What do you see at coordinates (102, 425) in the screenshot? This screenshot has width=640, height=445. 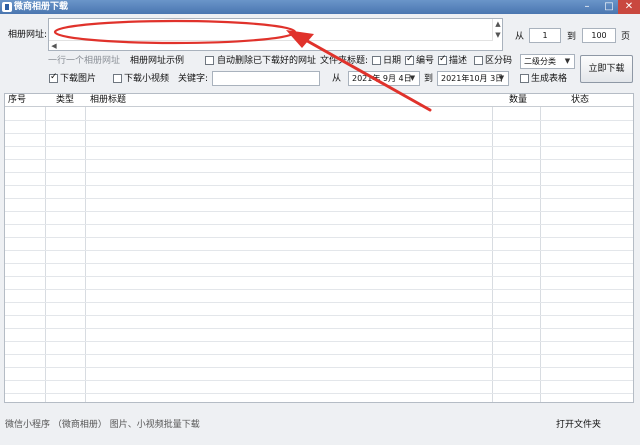 I see `footer-text: 微信小程序 （微商相册） 图片、小视频批量下载` at bounding box center [102, 425].